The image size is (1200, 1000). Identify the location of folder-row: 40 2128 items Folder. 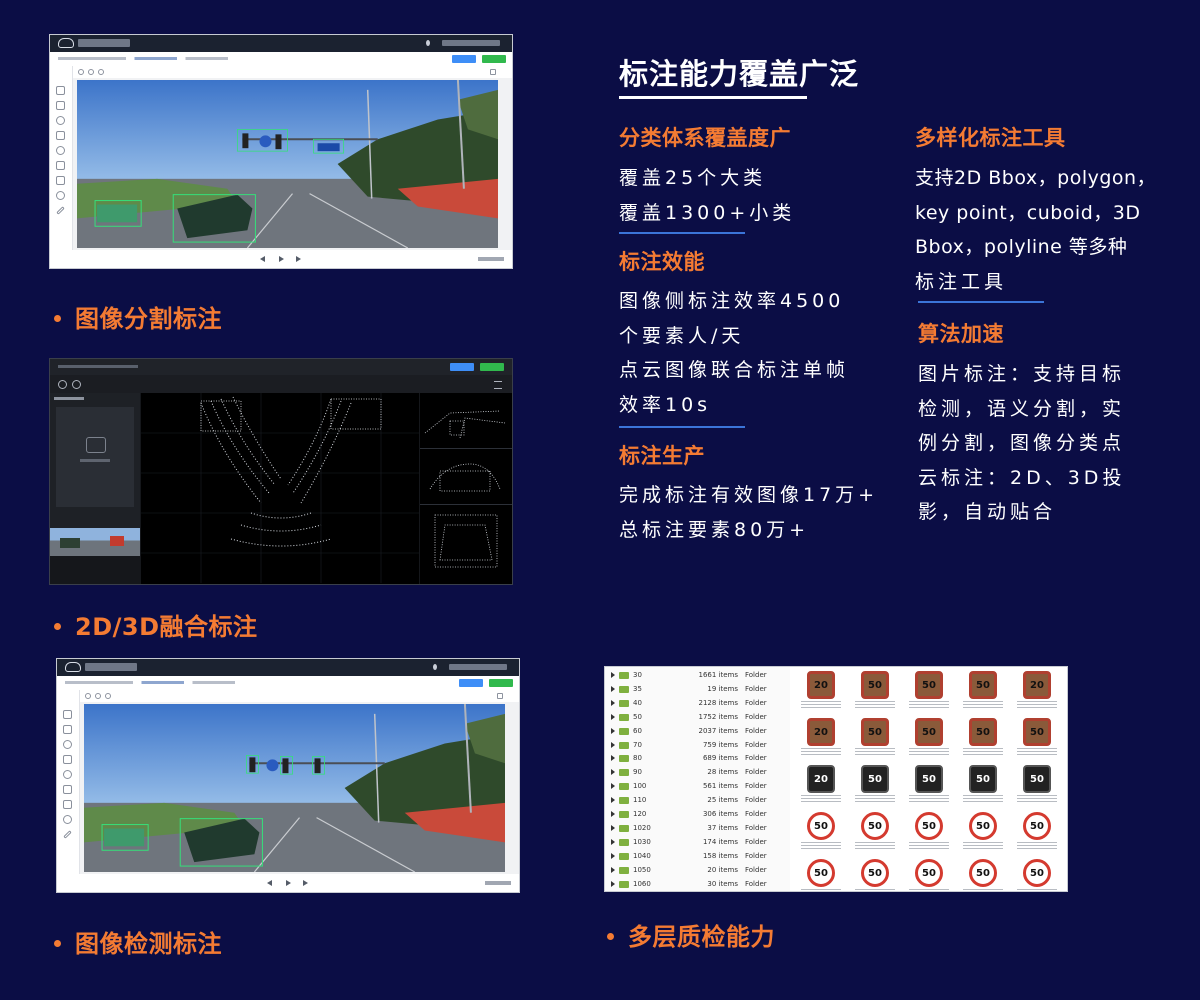
(697, 703).